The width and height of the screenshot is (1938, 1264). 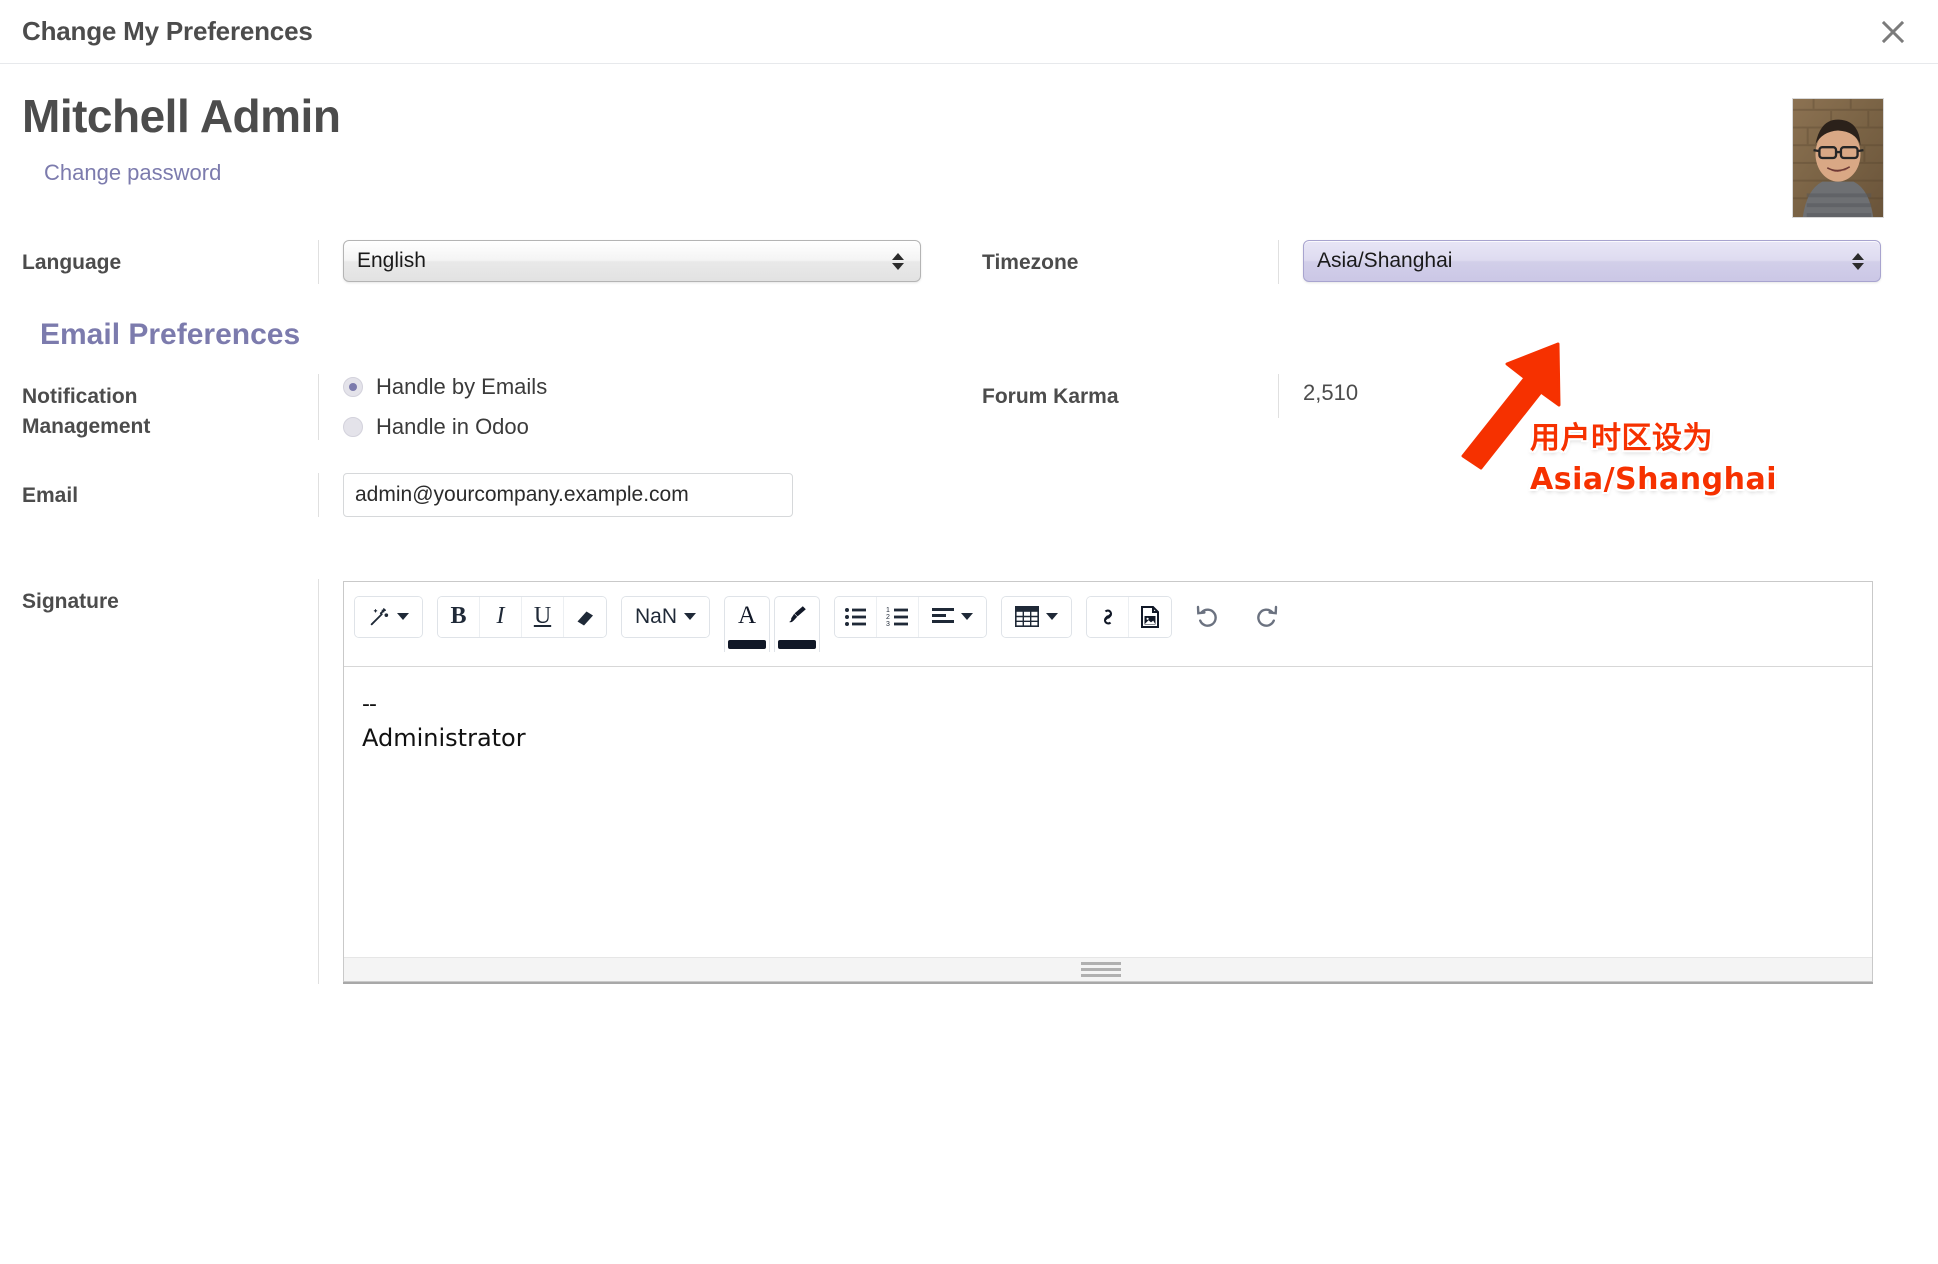 I want to click on toolbar-group-lists: 1 2 3, so click(x=911, y=616).